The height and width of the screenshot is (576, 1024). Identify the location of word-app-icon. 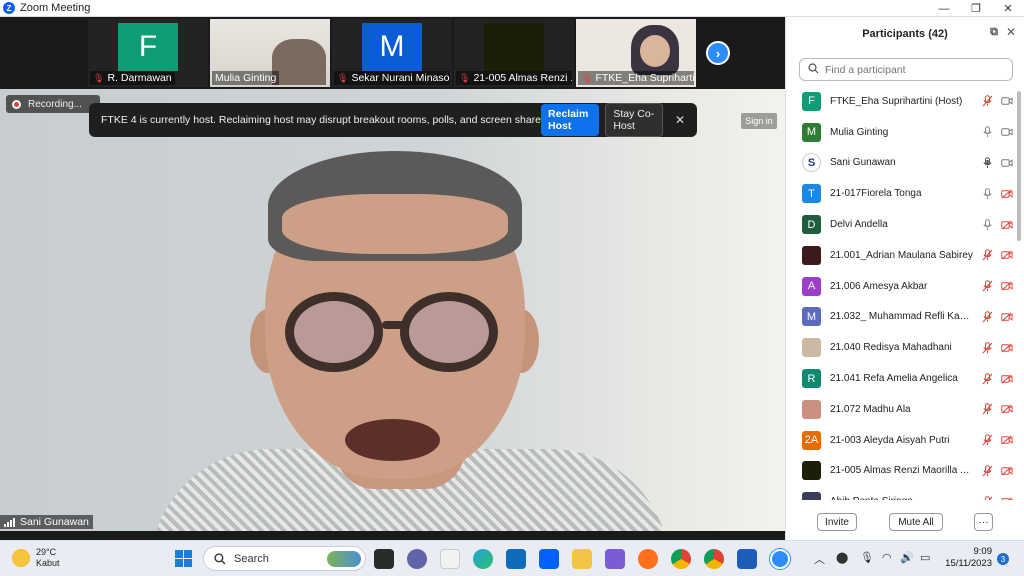
(747, 559).